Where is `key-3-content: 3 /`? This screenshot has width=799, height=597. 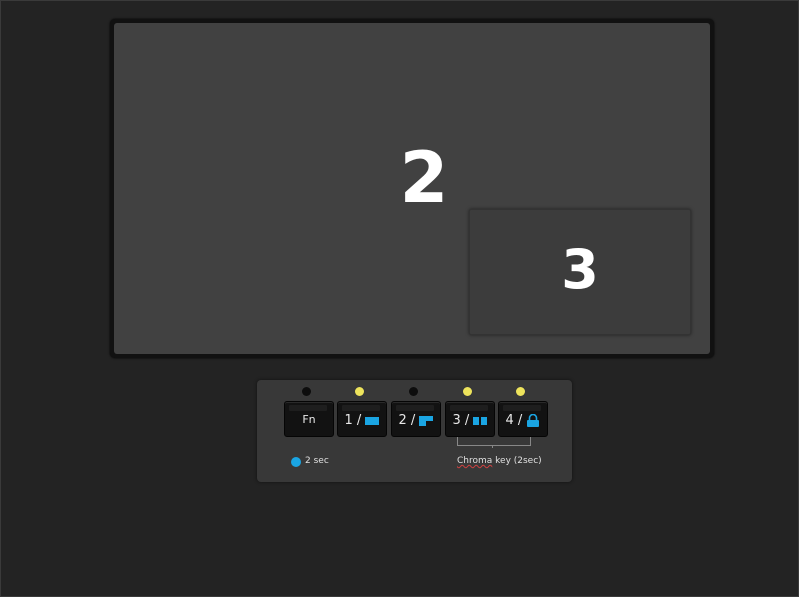 key-3-content: 3 / is located at coordinates (470, 421).